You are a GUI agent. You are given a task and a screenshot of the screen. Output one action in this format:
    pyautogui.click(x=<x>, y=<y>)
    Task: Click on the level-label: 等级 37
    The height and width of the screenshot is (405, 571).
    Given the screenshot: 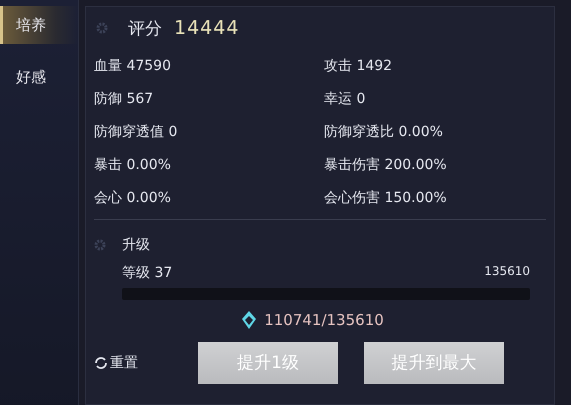 What is the action you would take?
    pyautogui.click(x=147, y=273)
    